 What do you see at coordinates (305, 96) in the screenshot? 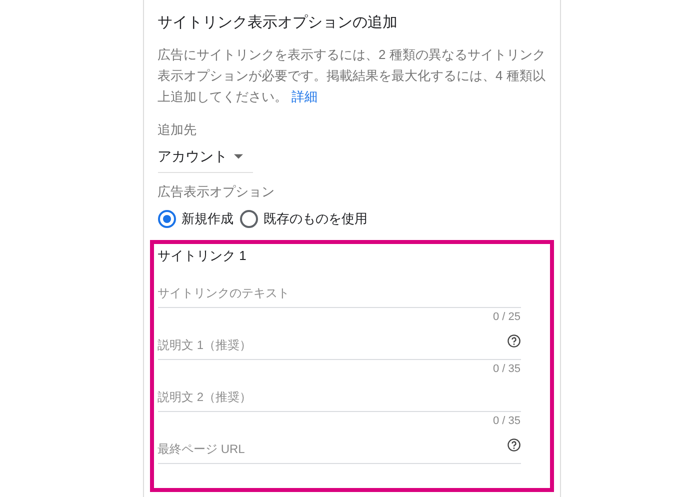
I see `details-link: 詳細` at bounding box center [305, 96].